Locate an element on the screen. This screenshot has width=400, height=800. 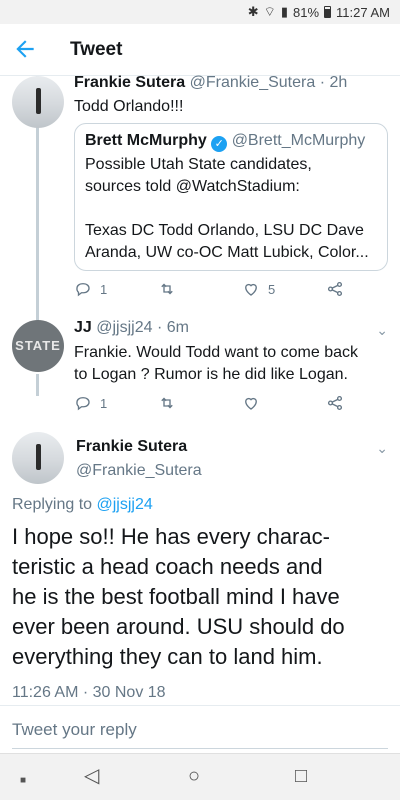
tweet-actions: 1 5 is located at coordinates (214, 292).